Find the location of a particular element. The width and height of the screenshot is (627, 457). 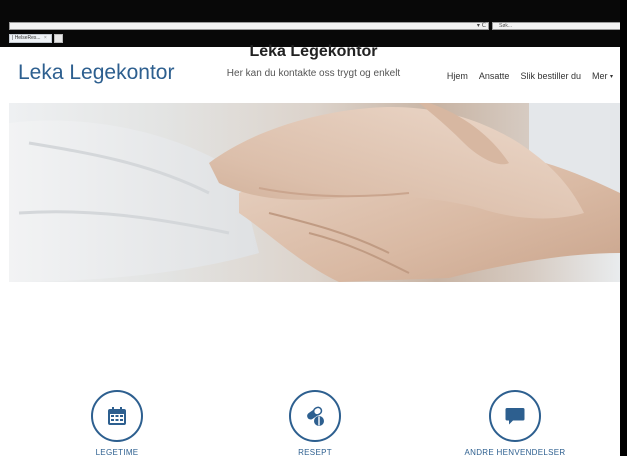

calendar-icon is located at coordinates (117, 416).